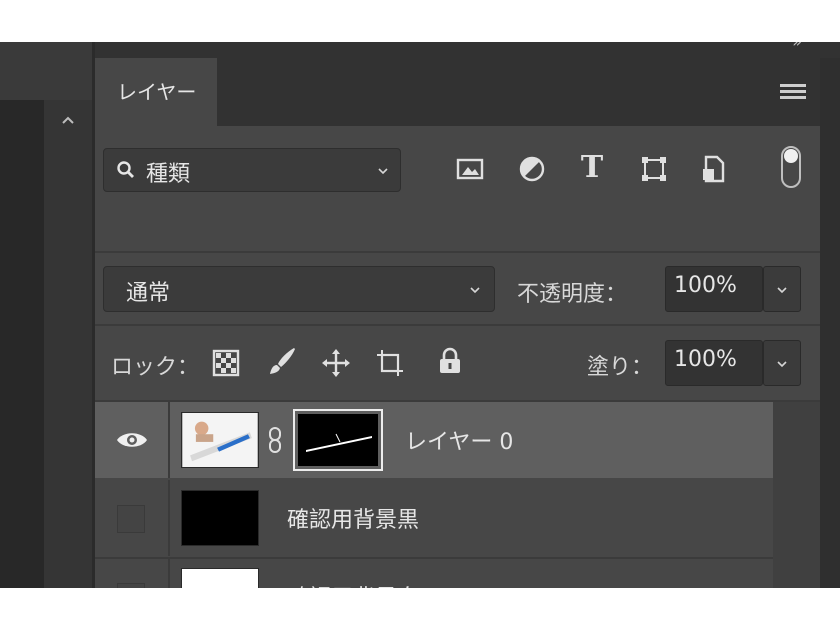  I want to click on layer-name: 確認用背景白, so click(353, 584).